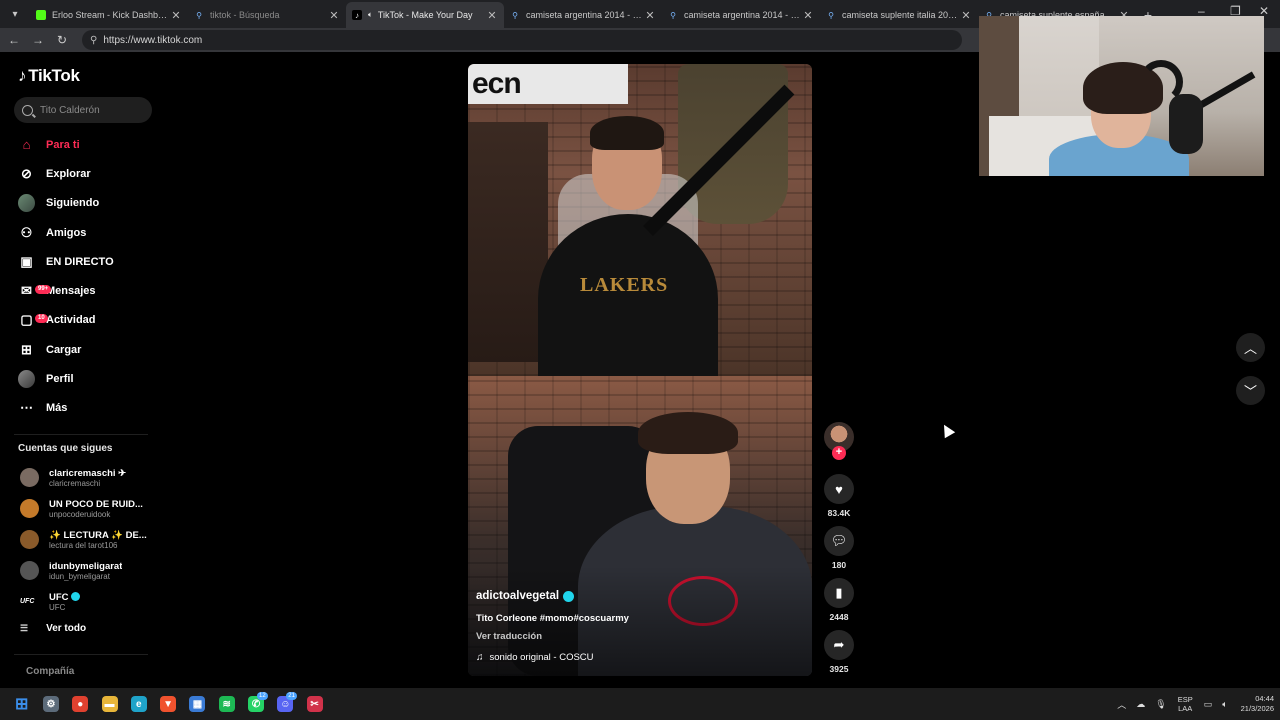  Describe the element at coordinates (425, 15) in the screenshot. I see `browser-tab: ♪ 🔈︎ TikTok - Make Your Day ✕` at that location.